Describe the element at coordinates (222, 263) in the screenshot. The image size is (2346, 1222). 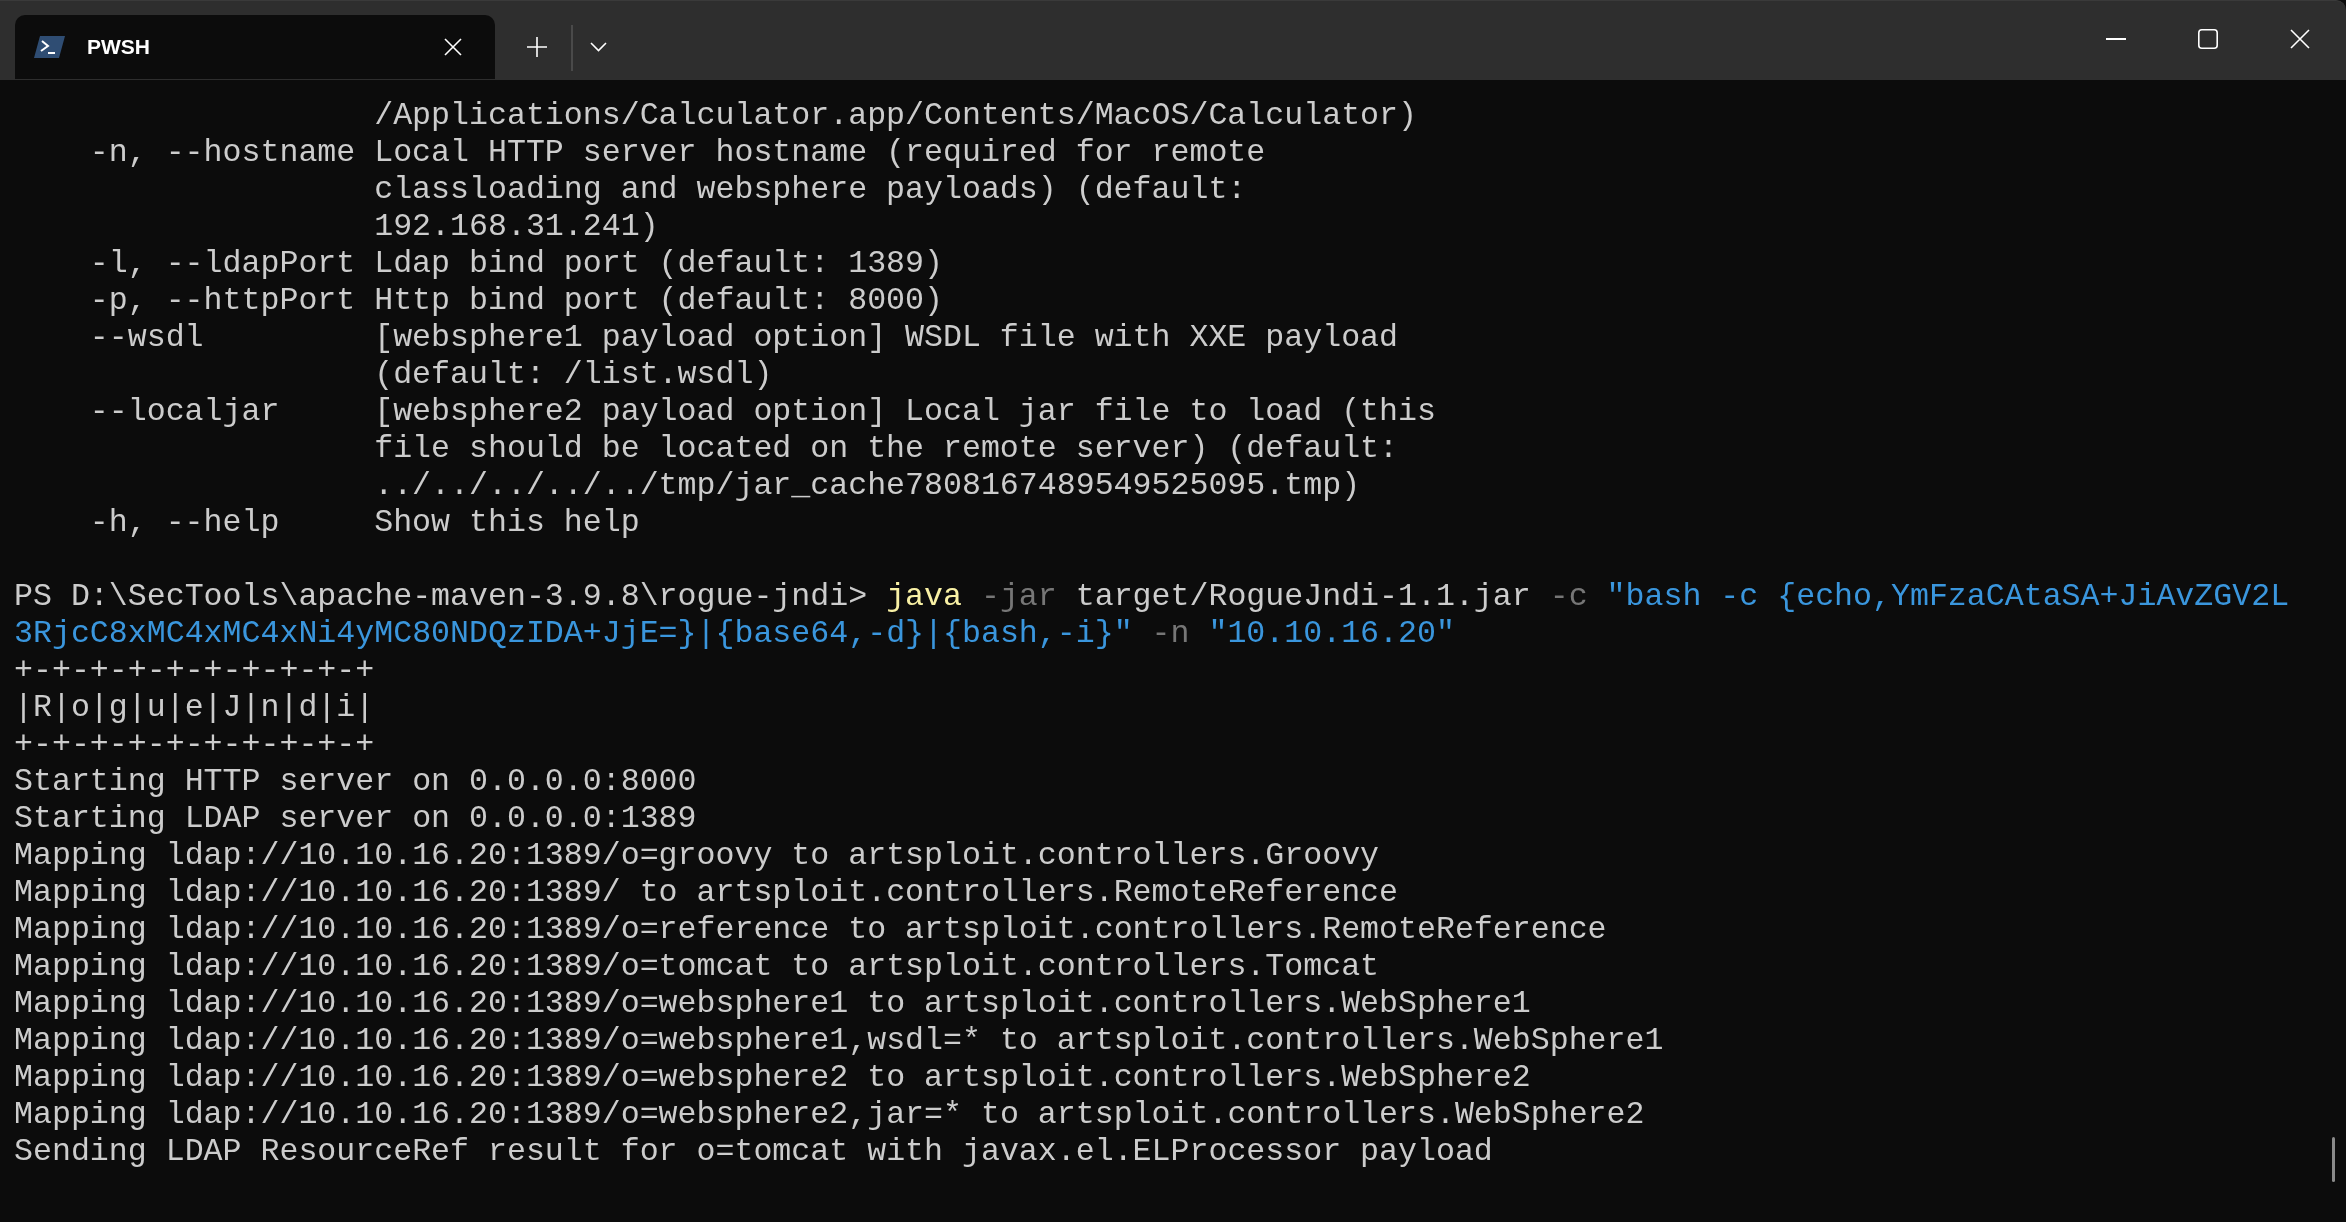
I see `option-label: -l, --ldapPort` at that location.